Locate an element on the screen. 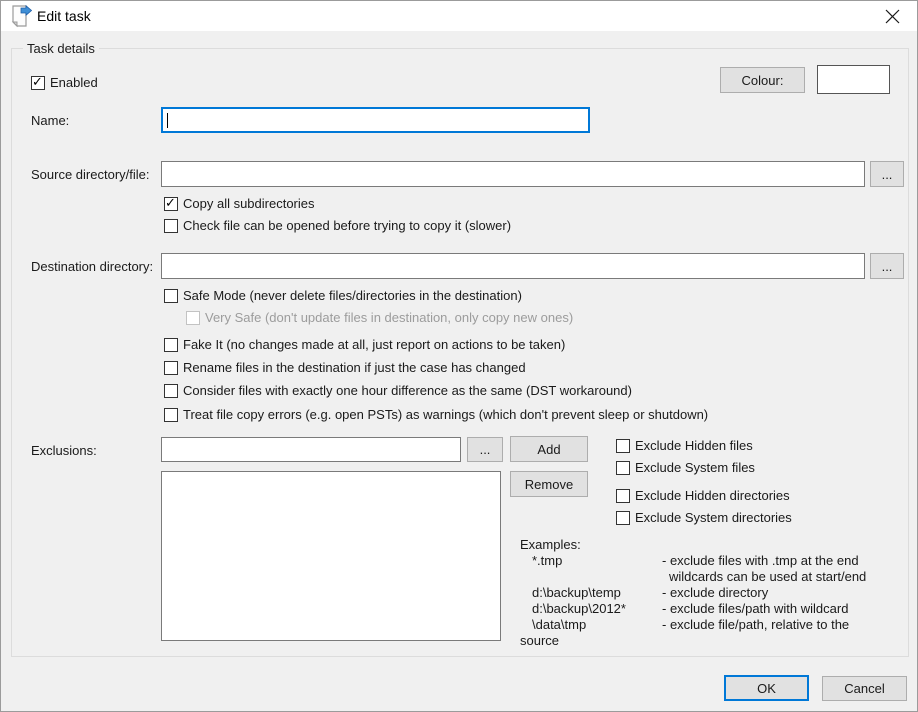 This screenshot has height=712, width=918. close-button is located at coordinates (892, 16).